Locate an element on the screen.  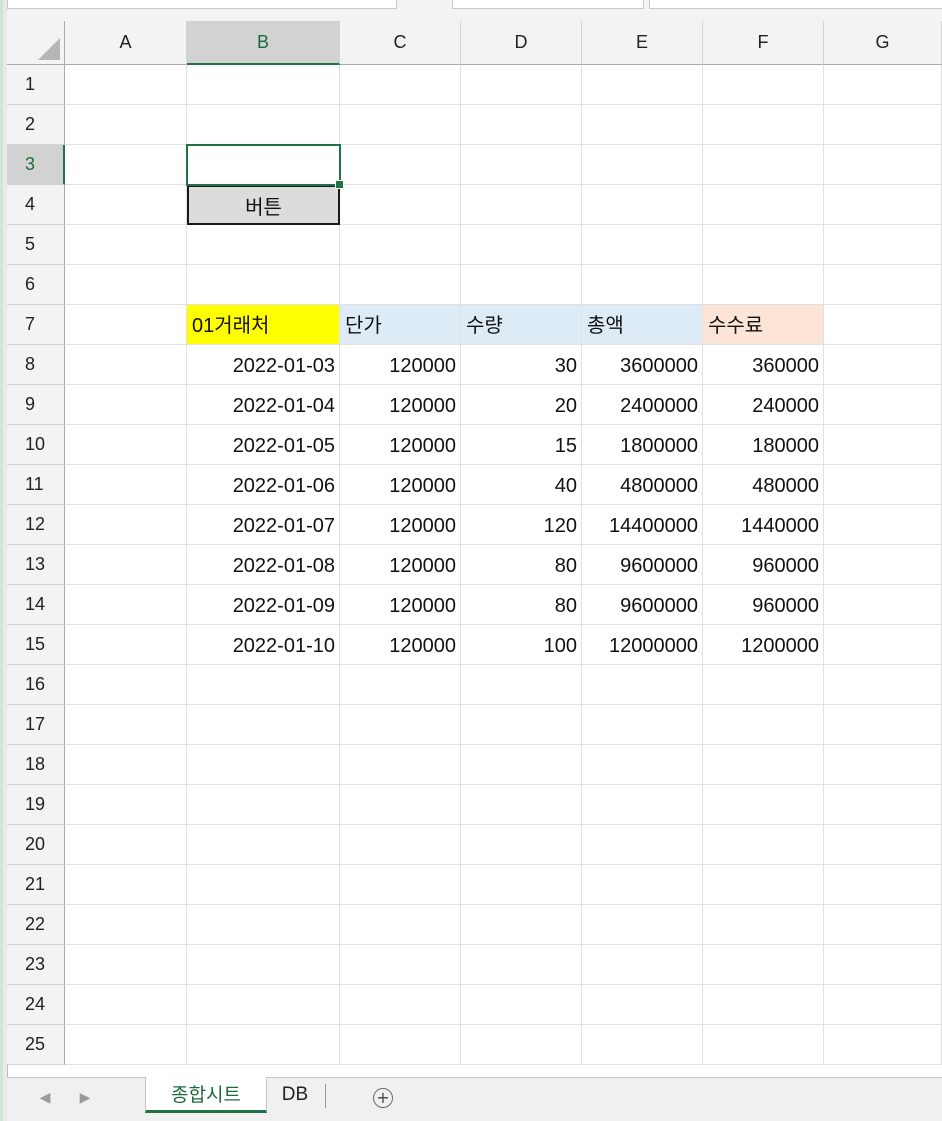
cell-b23 is located at coordinates (263, 965).